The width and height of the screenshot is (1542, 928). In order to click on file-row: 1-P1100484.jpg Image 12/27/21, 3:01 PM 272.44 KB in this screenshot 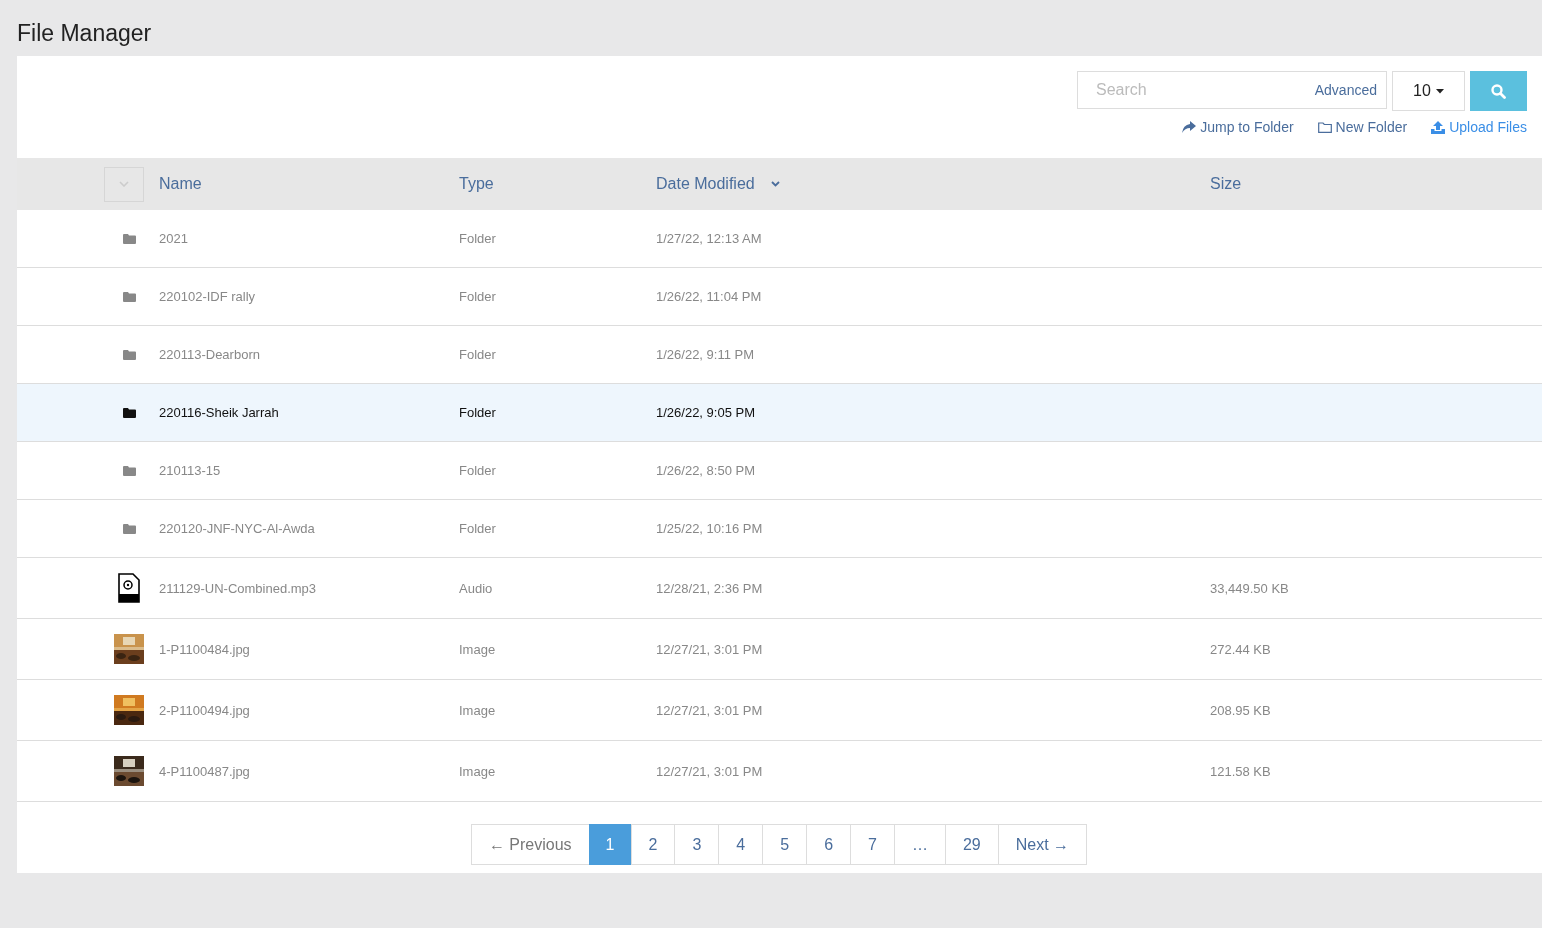, I will do `click(779, 649)`.